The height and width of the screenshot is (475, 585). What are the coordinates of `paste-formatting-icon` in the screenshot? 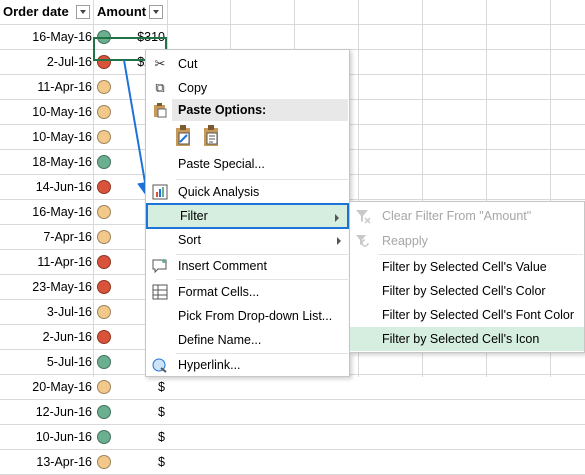 It's located at (184, 136).